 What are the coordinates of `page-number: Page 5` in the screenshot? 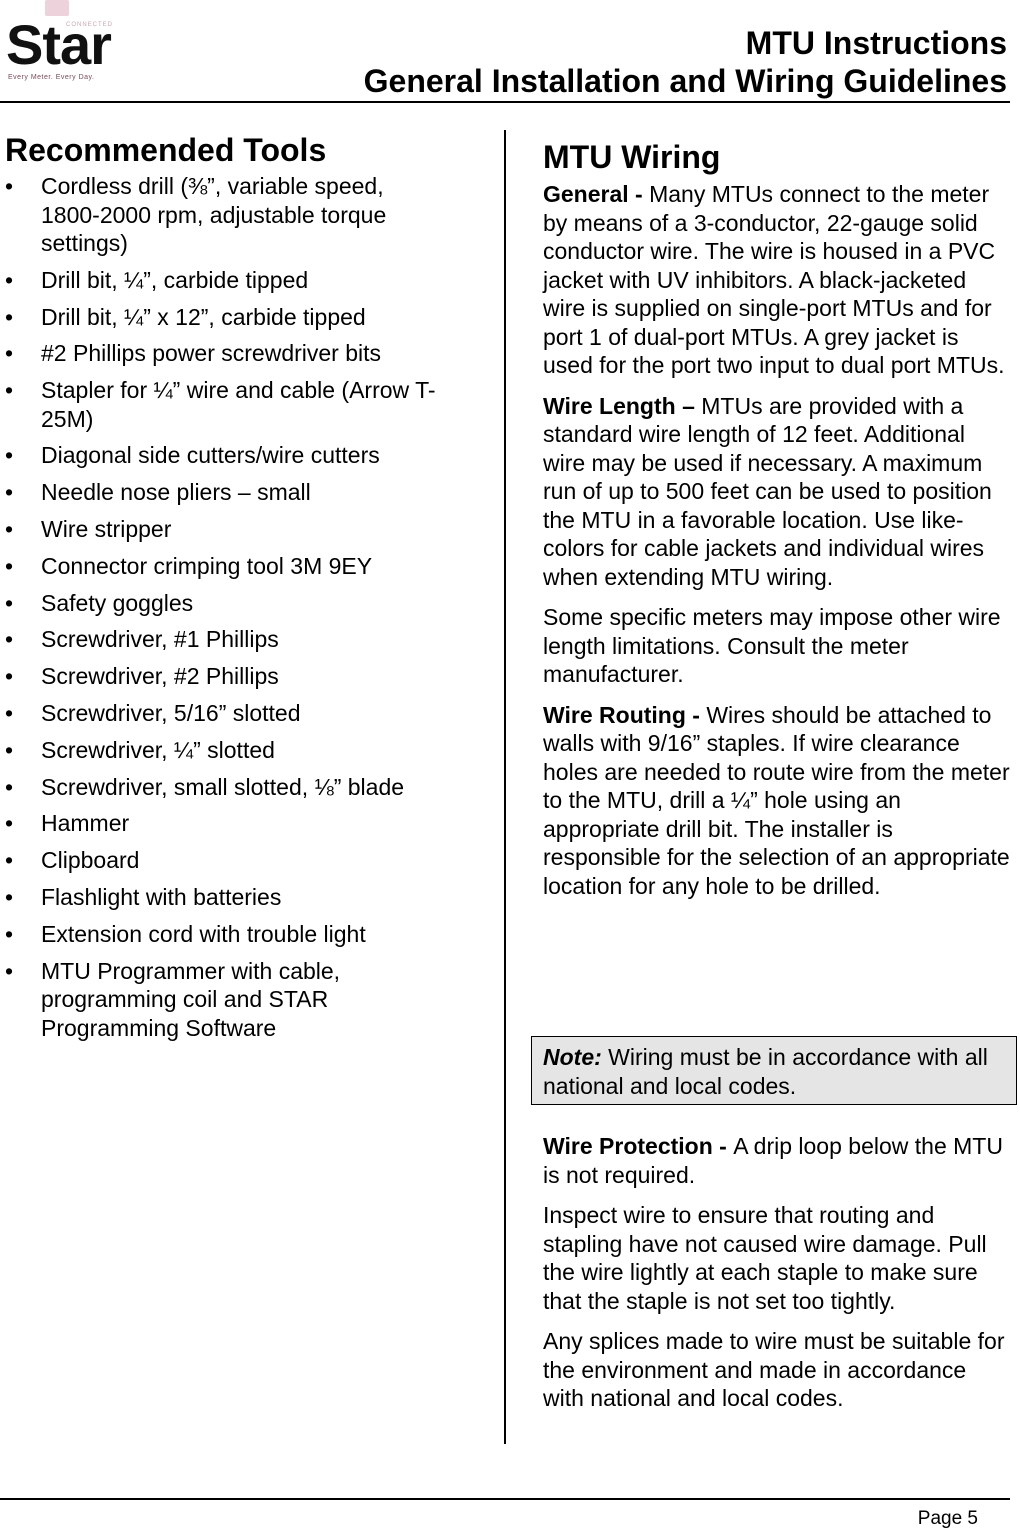 It's located at (947, 1518).